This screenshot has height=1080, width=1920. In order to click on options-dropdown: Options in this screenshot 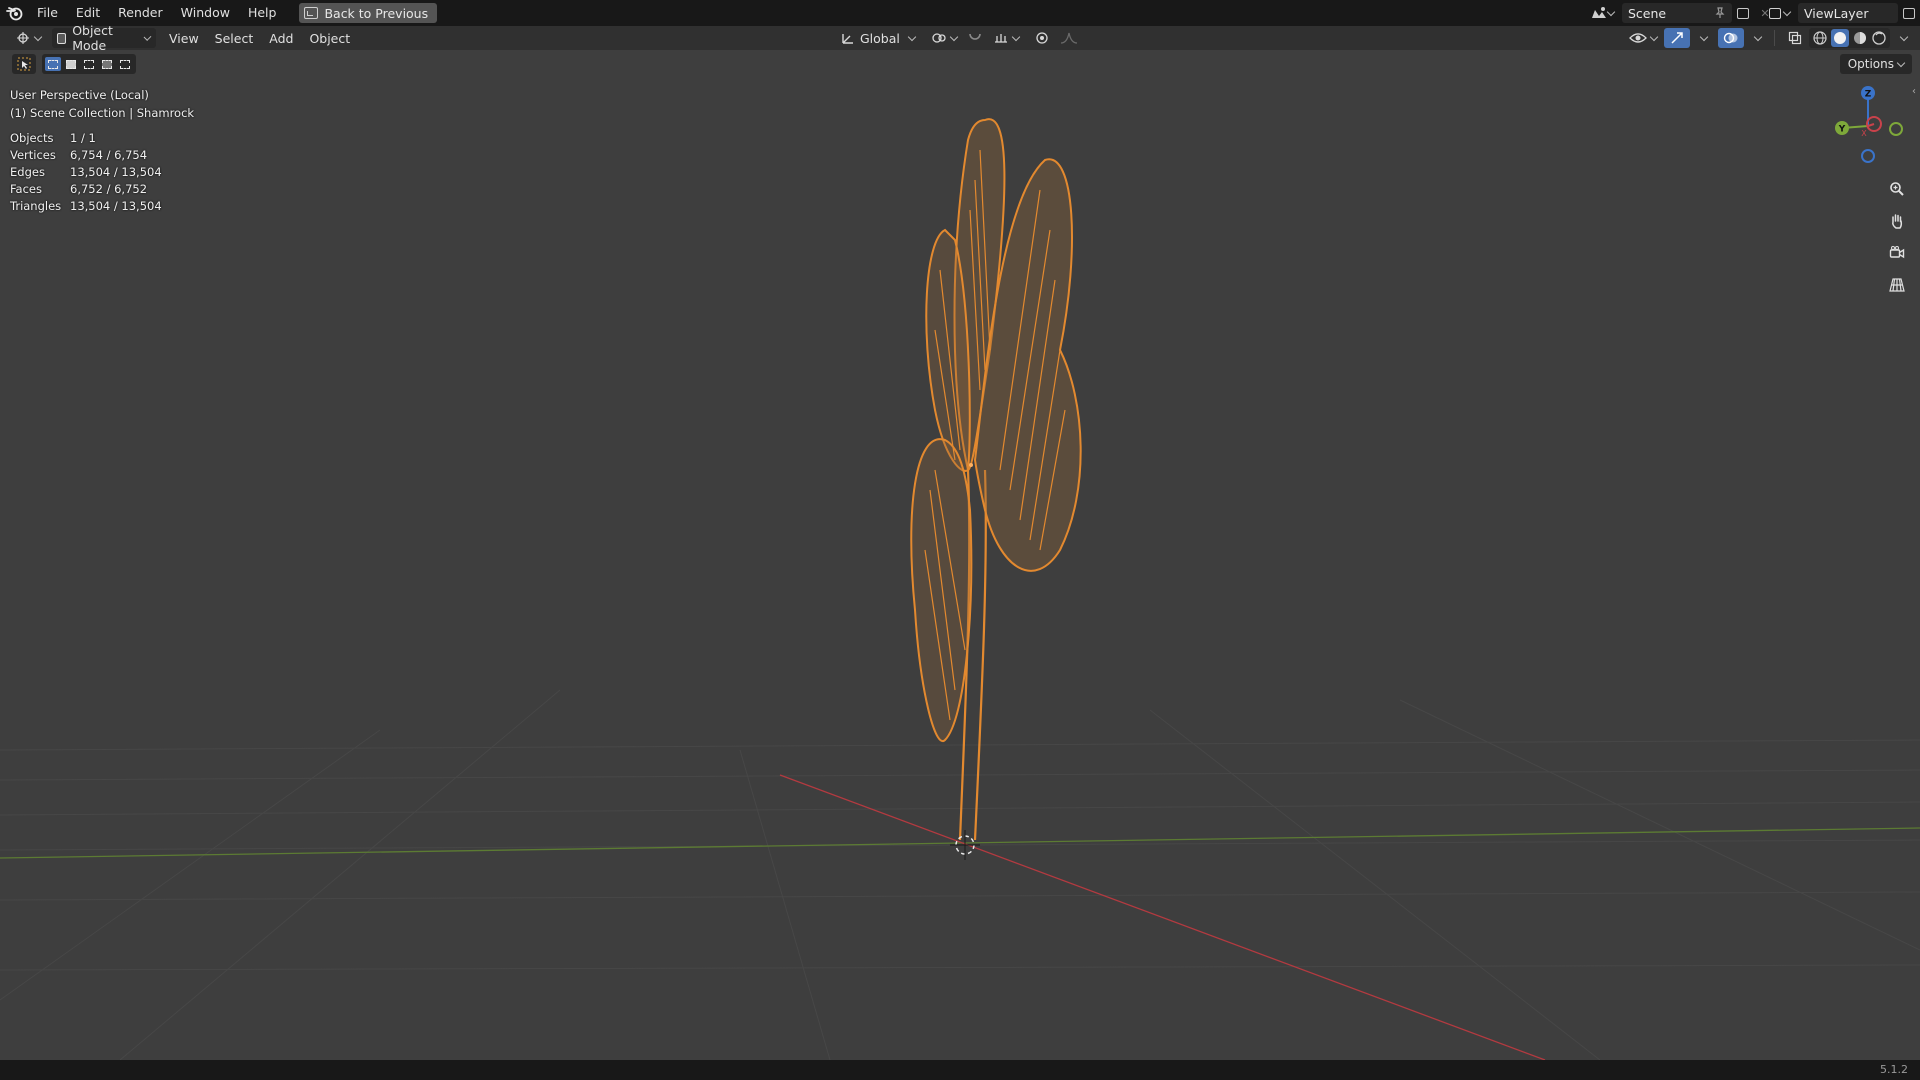, I will do `click(1875, 64)`.